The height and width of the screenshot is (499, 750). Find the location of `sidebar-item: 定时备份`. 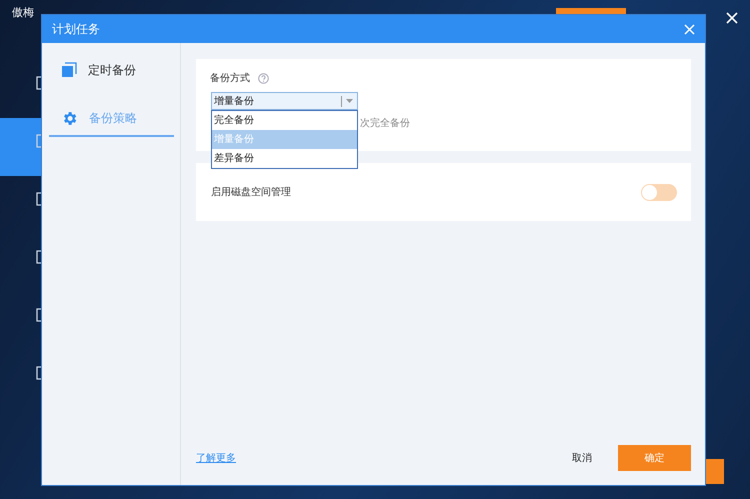

sidebar-item: 定时备份 is located at coordinates (111, 71).